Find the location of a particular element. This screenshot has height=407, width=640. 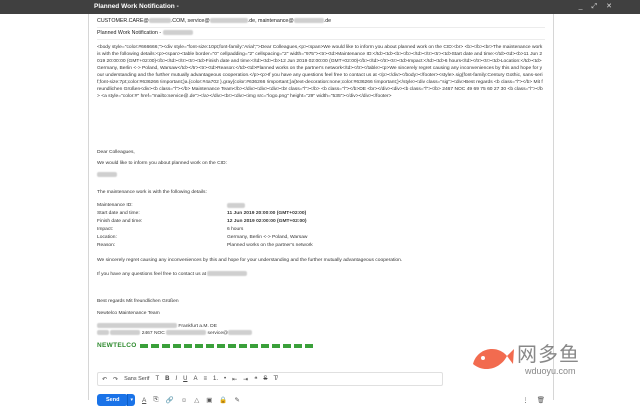

bulleted-list-icon: • is located at coordinates (225, 379).